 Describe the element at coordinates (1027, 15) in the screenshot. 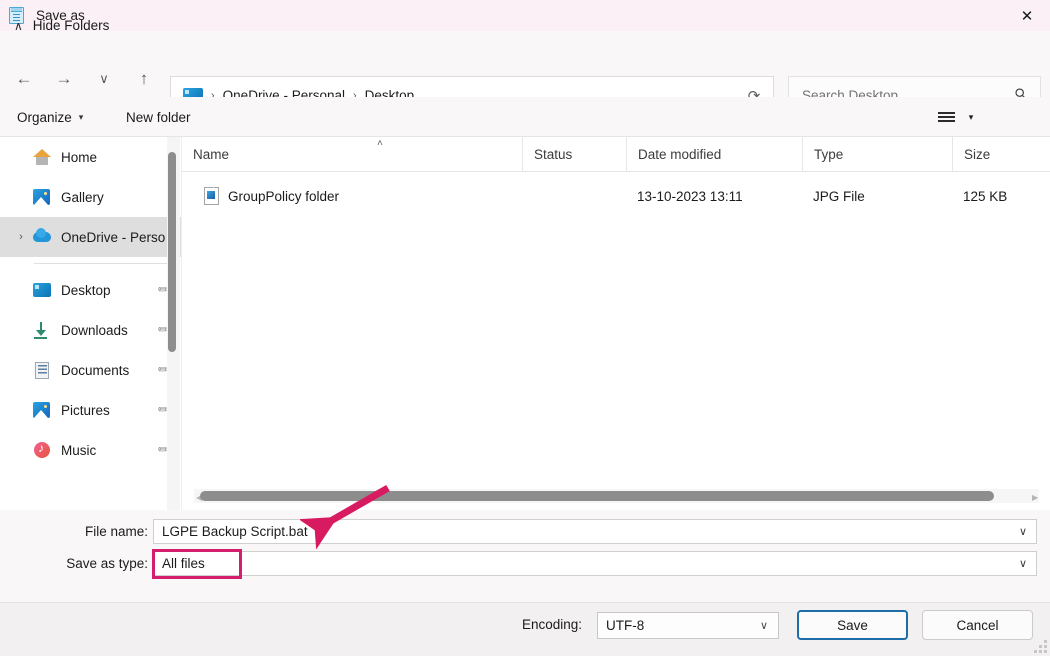

I see `close-button: ✕` at that location.